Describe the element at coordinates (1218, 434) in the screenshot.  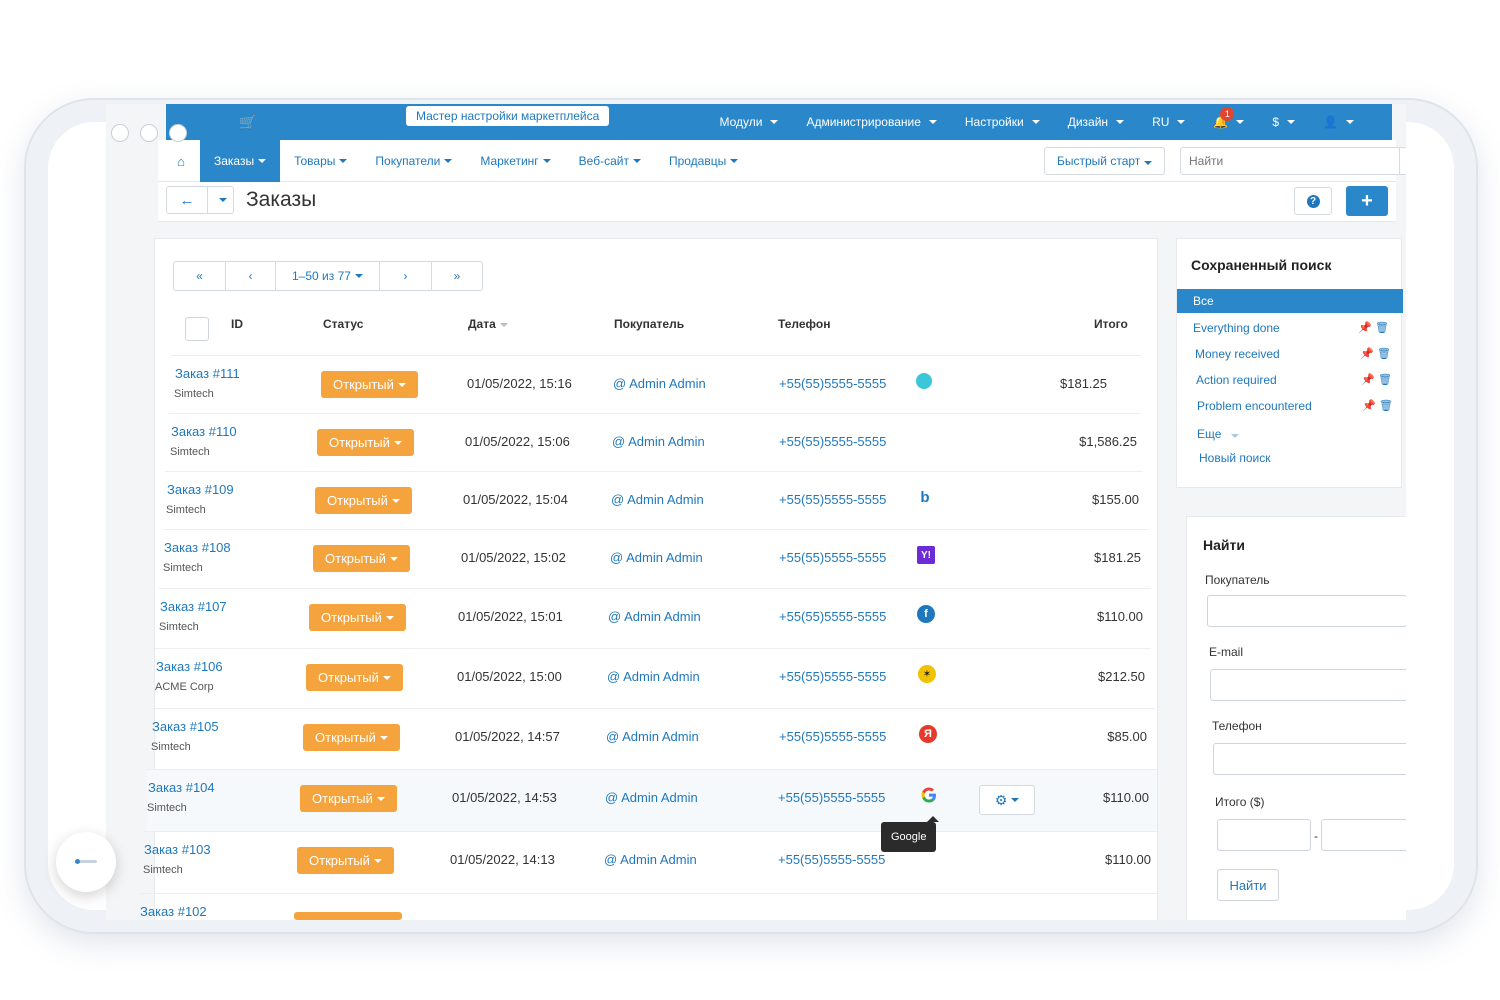
I see `saved-search-more: Еще` at that location.